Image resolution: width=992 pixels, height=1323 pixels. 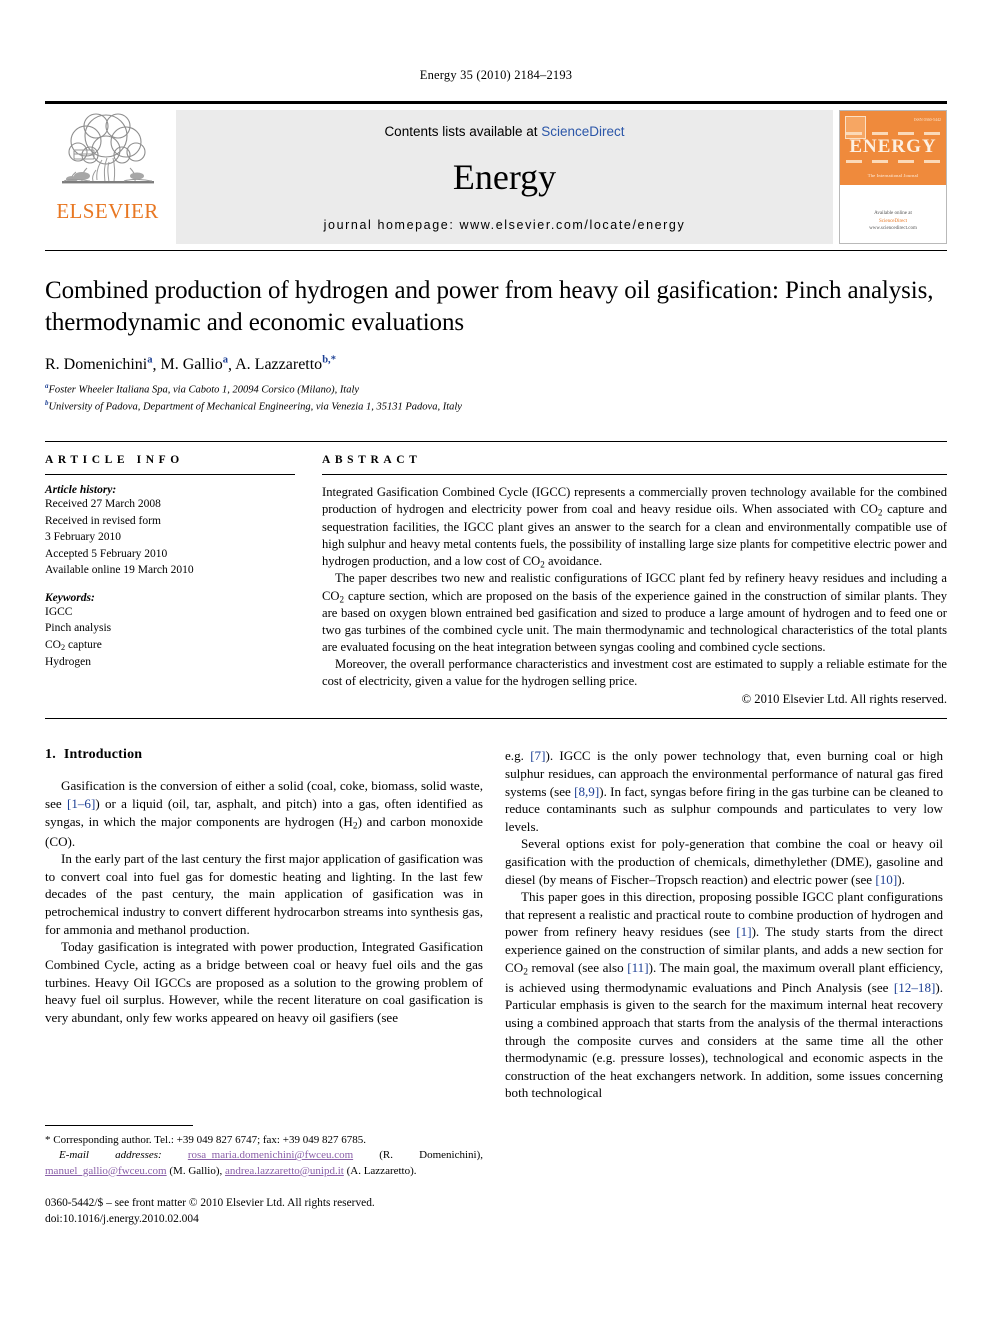 What do you see at coordinates (381, 1170) in the screenshot?
I see `email-owner: (A. Lazzaretto).` at bounding box center [381, 1170].